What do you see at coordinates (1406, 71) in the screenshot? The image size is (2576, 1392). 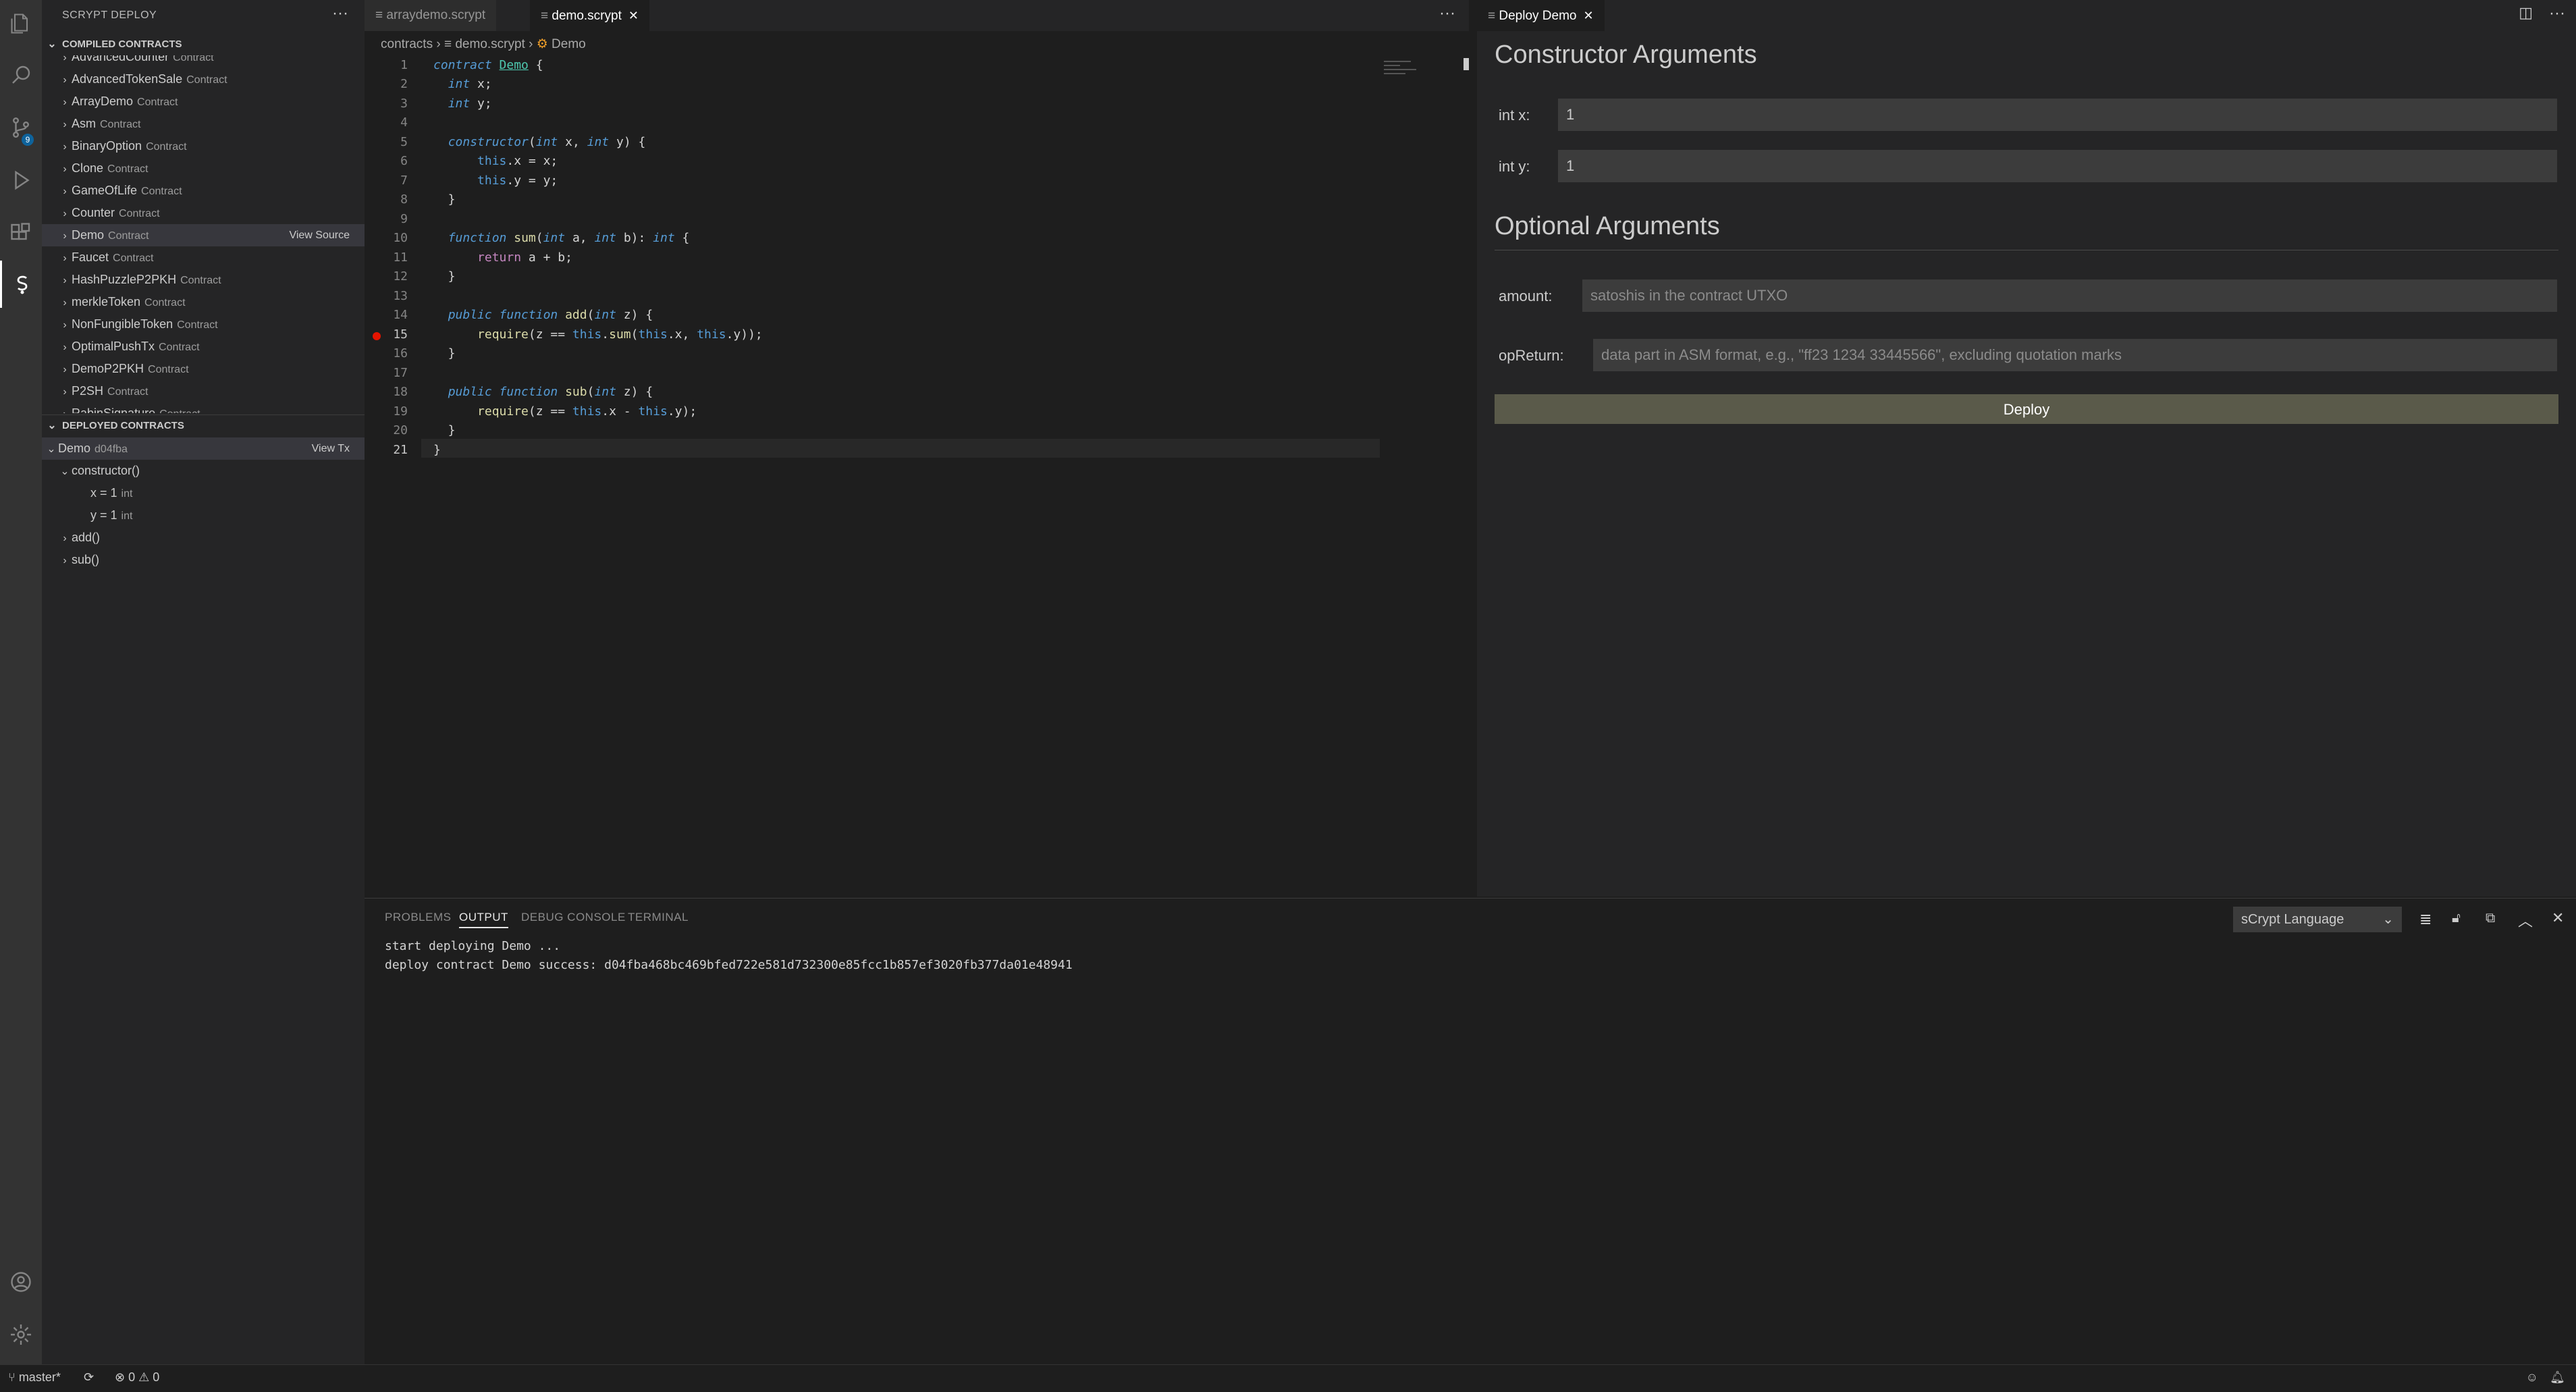 I see `minimap` at bounding box center [1406, 71].